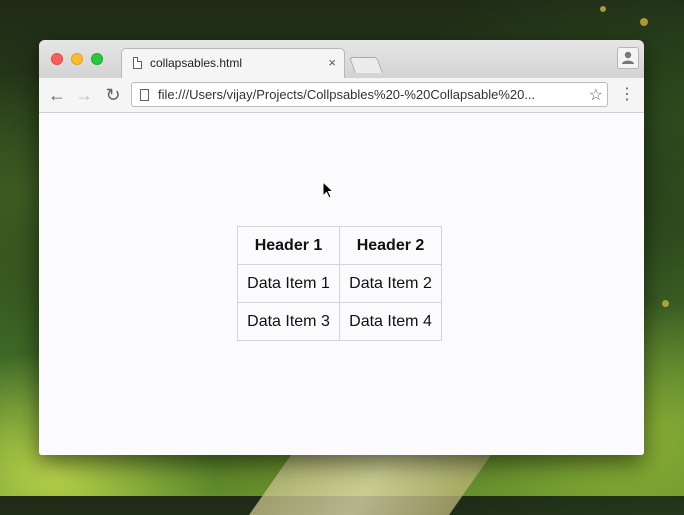 Image resolution: width=684 pixels, height=515 pixels. Describe the element at coordinates (390, 283) in the screenshot. I see `table-cell: Data Item 2` at that location.